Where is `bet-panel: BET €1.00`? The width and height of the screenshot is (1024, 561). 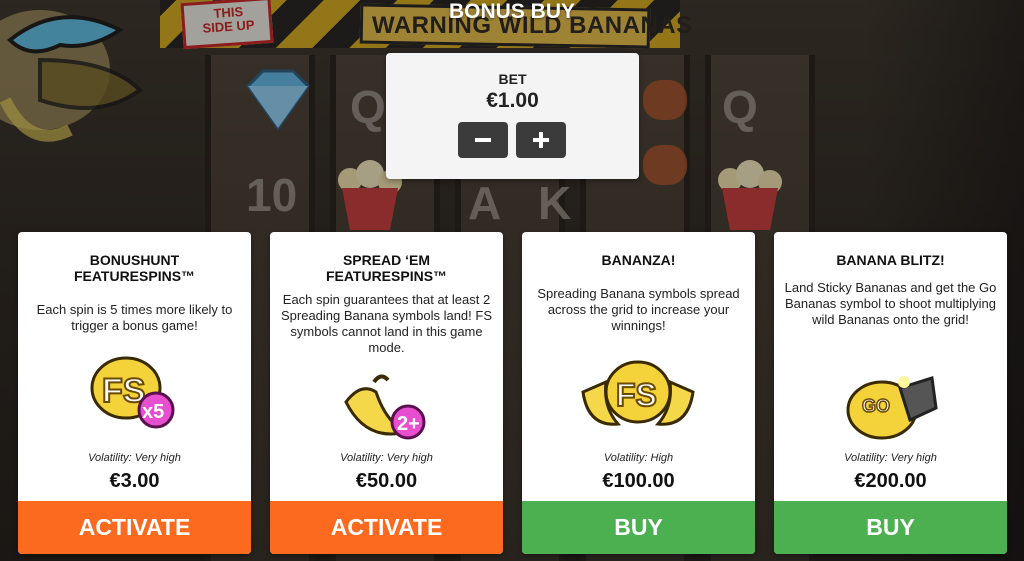
bet-panel: BET €1.00 is located at coordinates (512, 116).